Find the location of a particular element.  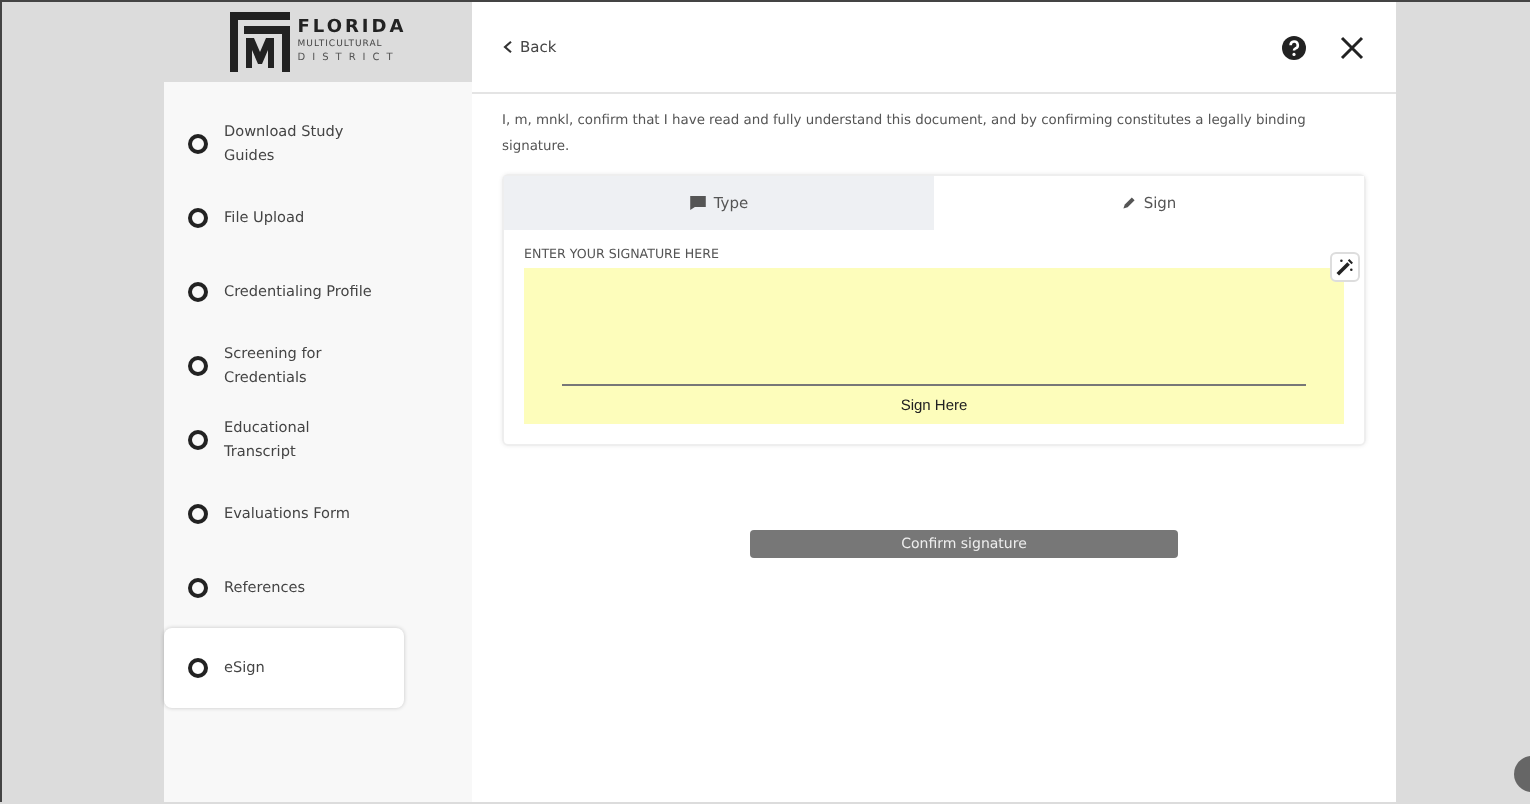

pen-button is located at coordinates (1345, 266).